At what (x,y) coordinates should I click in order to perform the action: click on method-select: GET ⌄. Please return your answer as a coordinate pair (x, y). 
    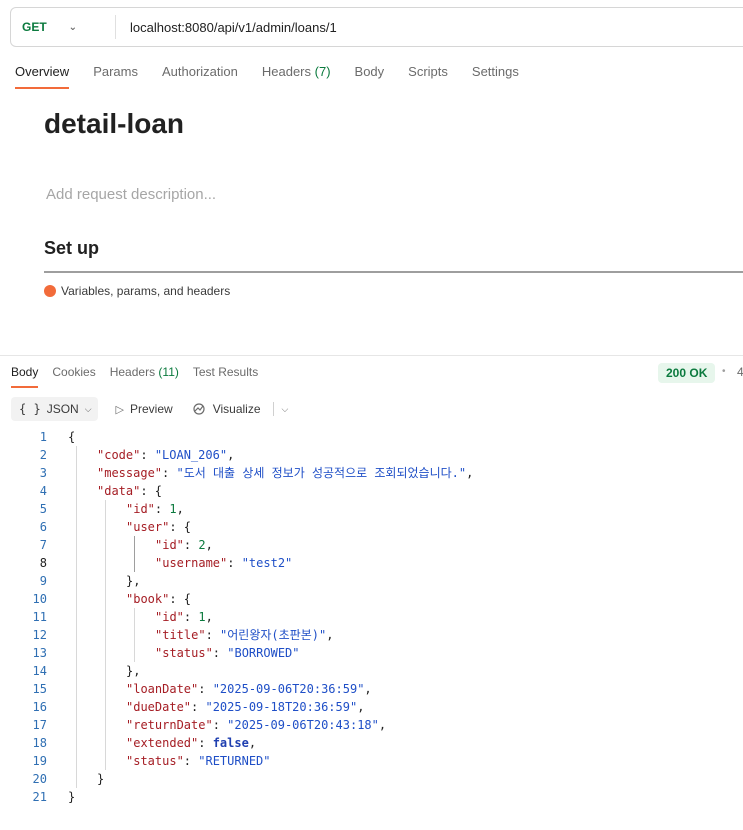
    Looking at the image, I should click on (51, 27).